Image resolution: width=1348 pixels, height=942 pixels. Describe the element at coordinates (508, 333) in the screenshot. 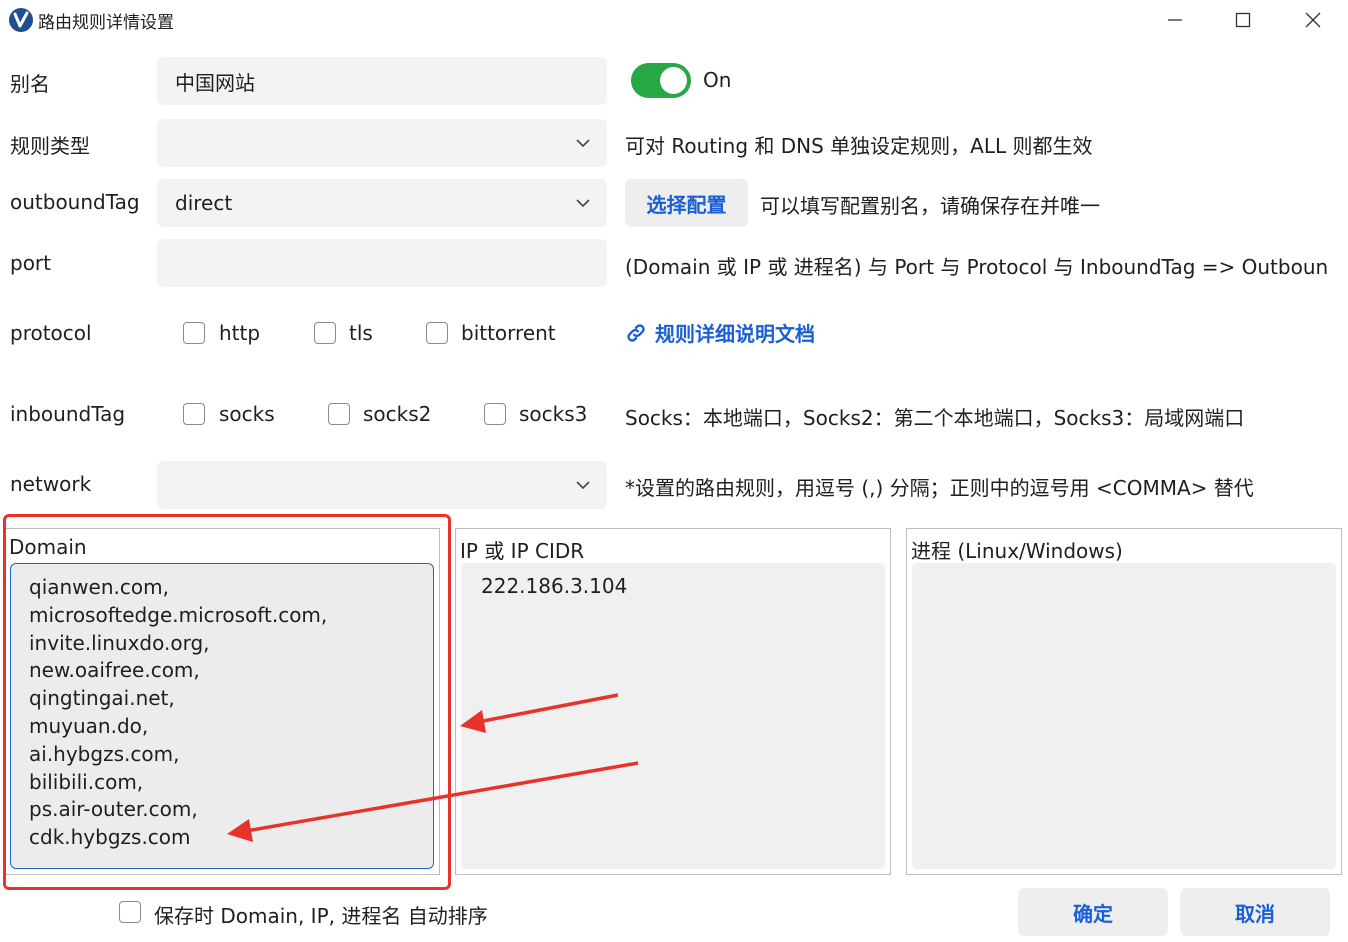

I see `protocol-bittorrent-label: bittorrent` at that location.